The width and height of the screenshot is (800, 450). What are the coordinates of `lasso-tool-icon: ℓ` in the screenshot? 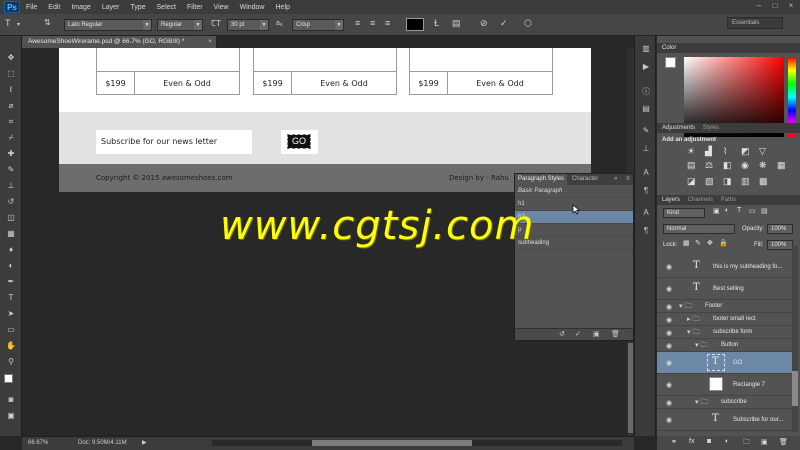 It's located at (11, 90).